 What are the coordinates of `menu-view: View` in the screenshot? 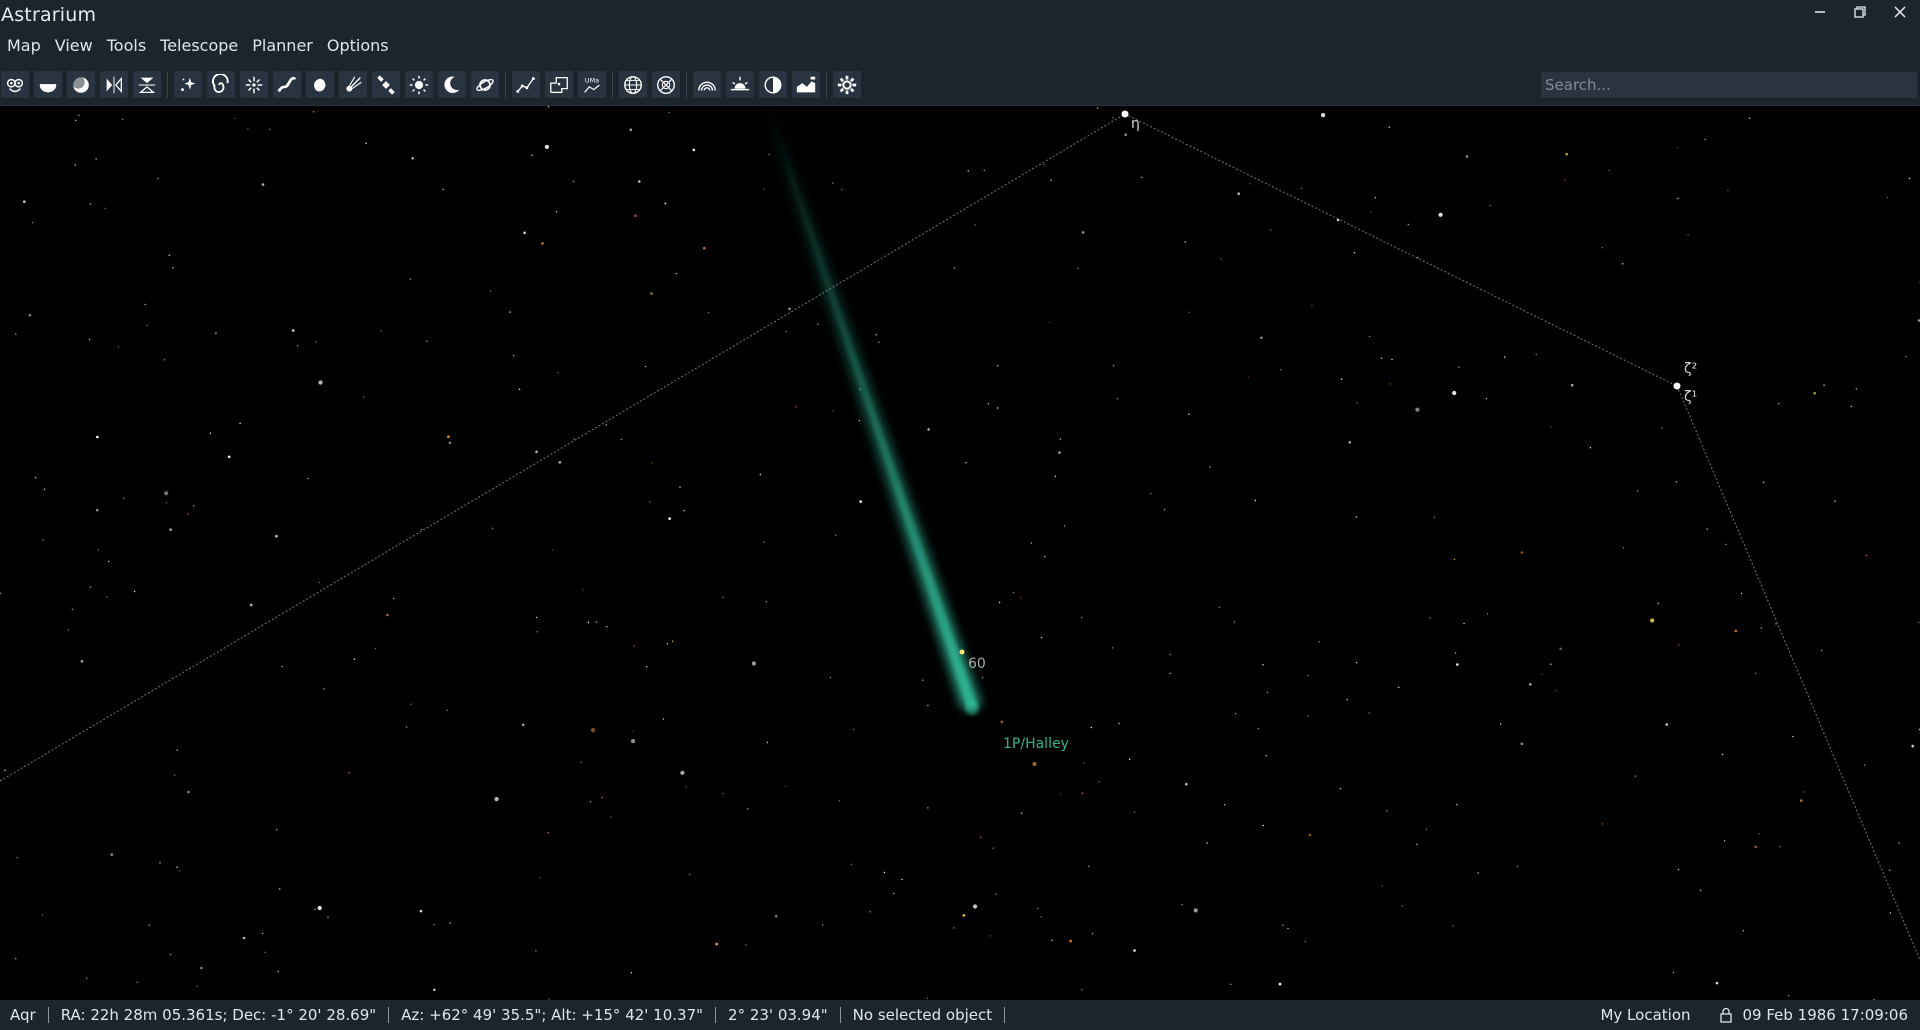 It's located at (74, 46).